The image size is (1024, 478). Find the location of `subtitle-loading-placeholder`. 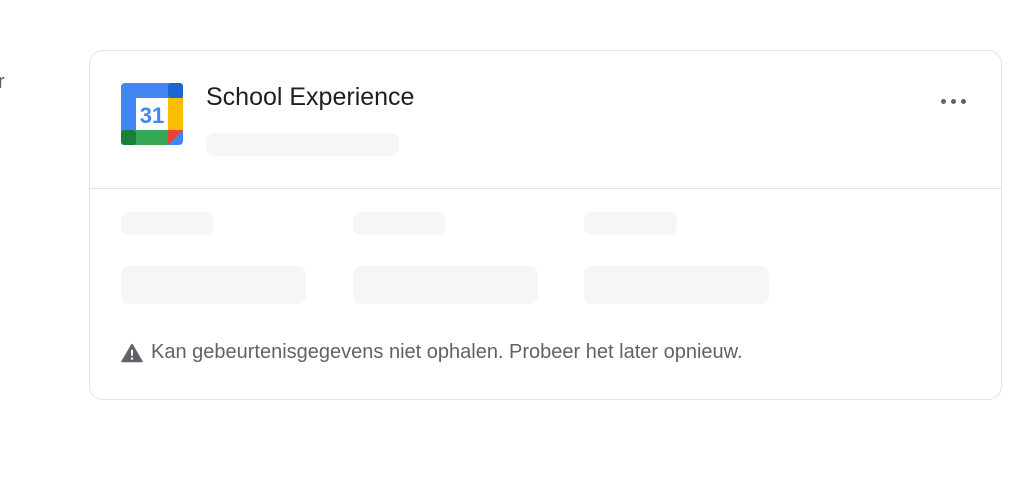

subtitle-loading-placeholder is located at coordinates (302, 144).